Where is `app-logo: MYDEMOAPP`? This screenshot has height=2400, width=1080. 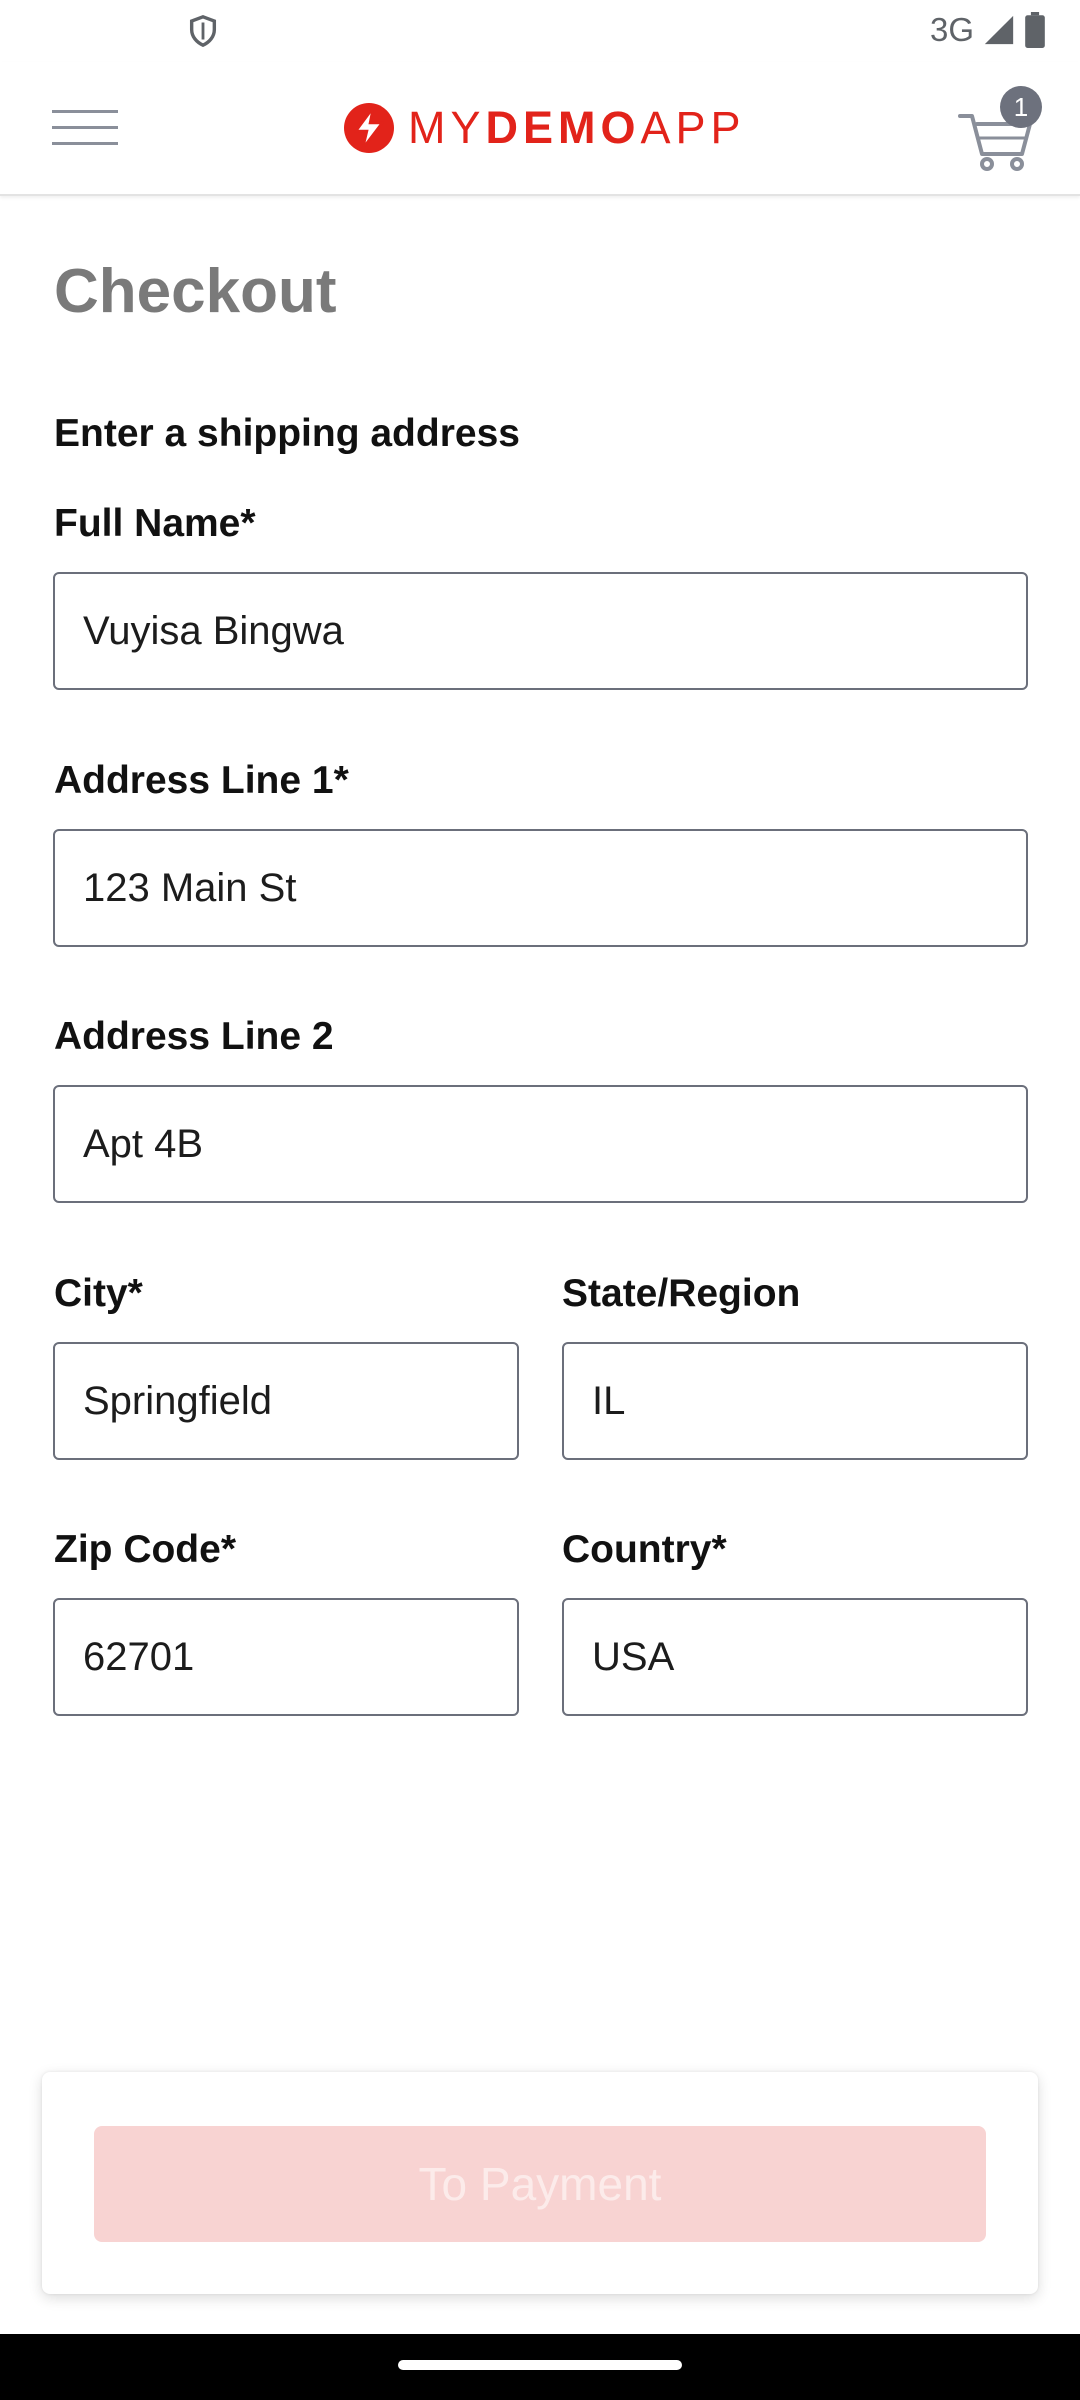 app-logo: MYDEMOAPP is located at coordinates (544, 128).